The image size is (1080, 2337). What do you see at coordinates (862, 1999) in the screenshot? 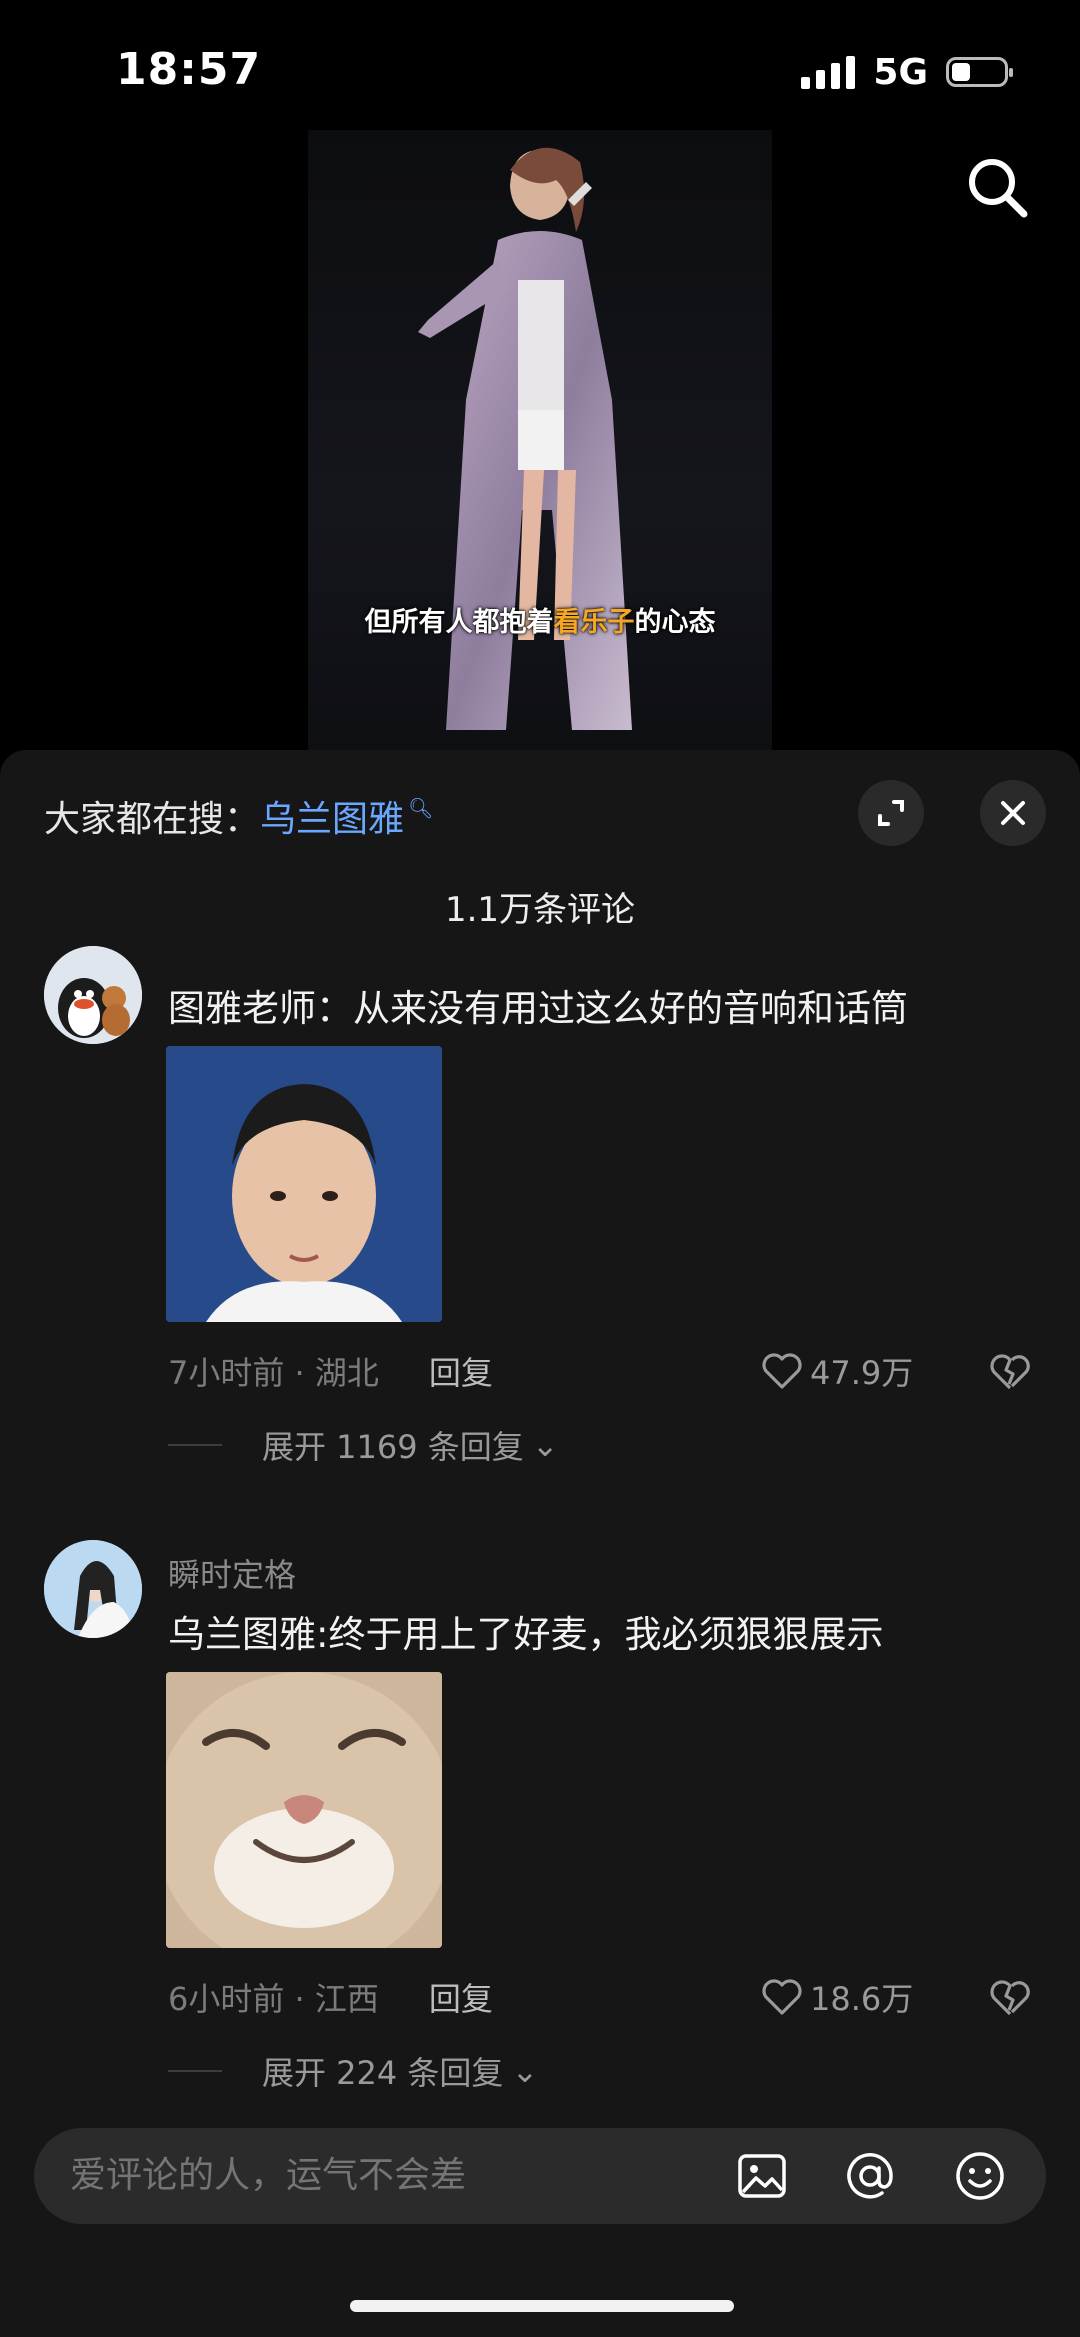
I see `like-count: 18.6万` at bounding box center [862, 1999].